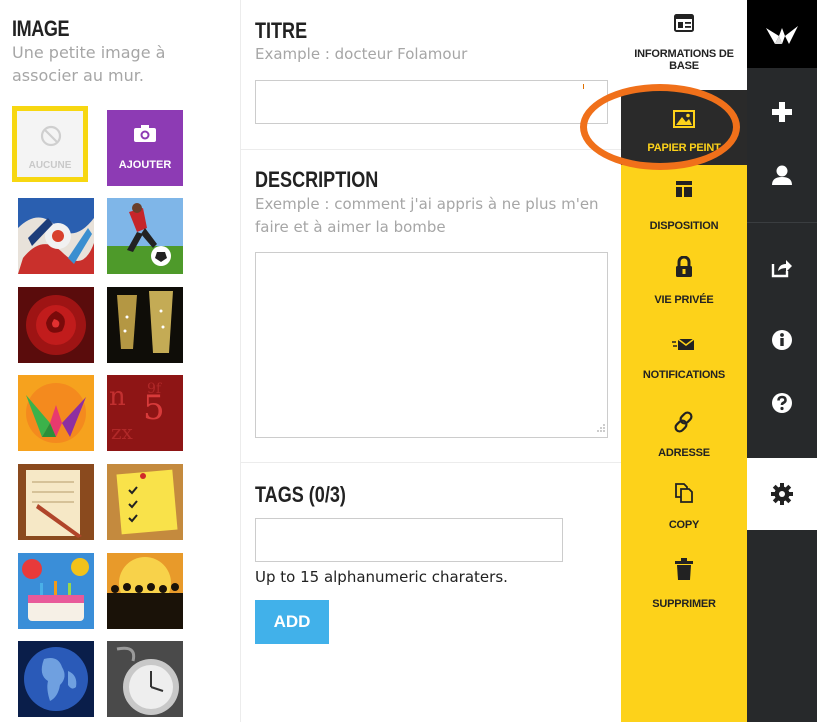  What do you see at coordinates (361, 54) in the screenshot?
I see `title-help: Example : docteur Folamour` at bounding box center [361, 54].